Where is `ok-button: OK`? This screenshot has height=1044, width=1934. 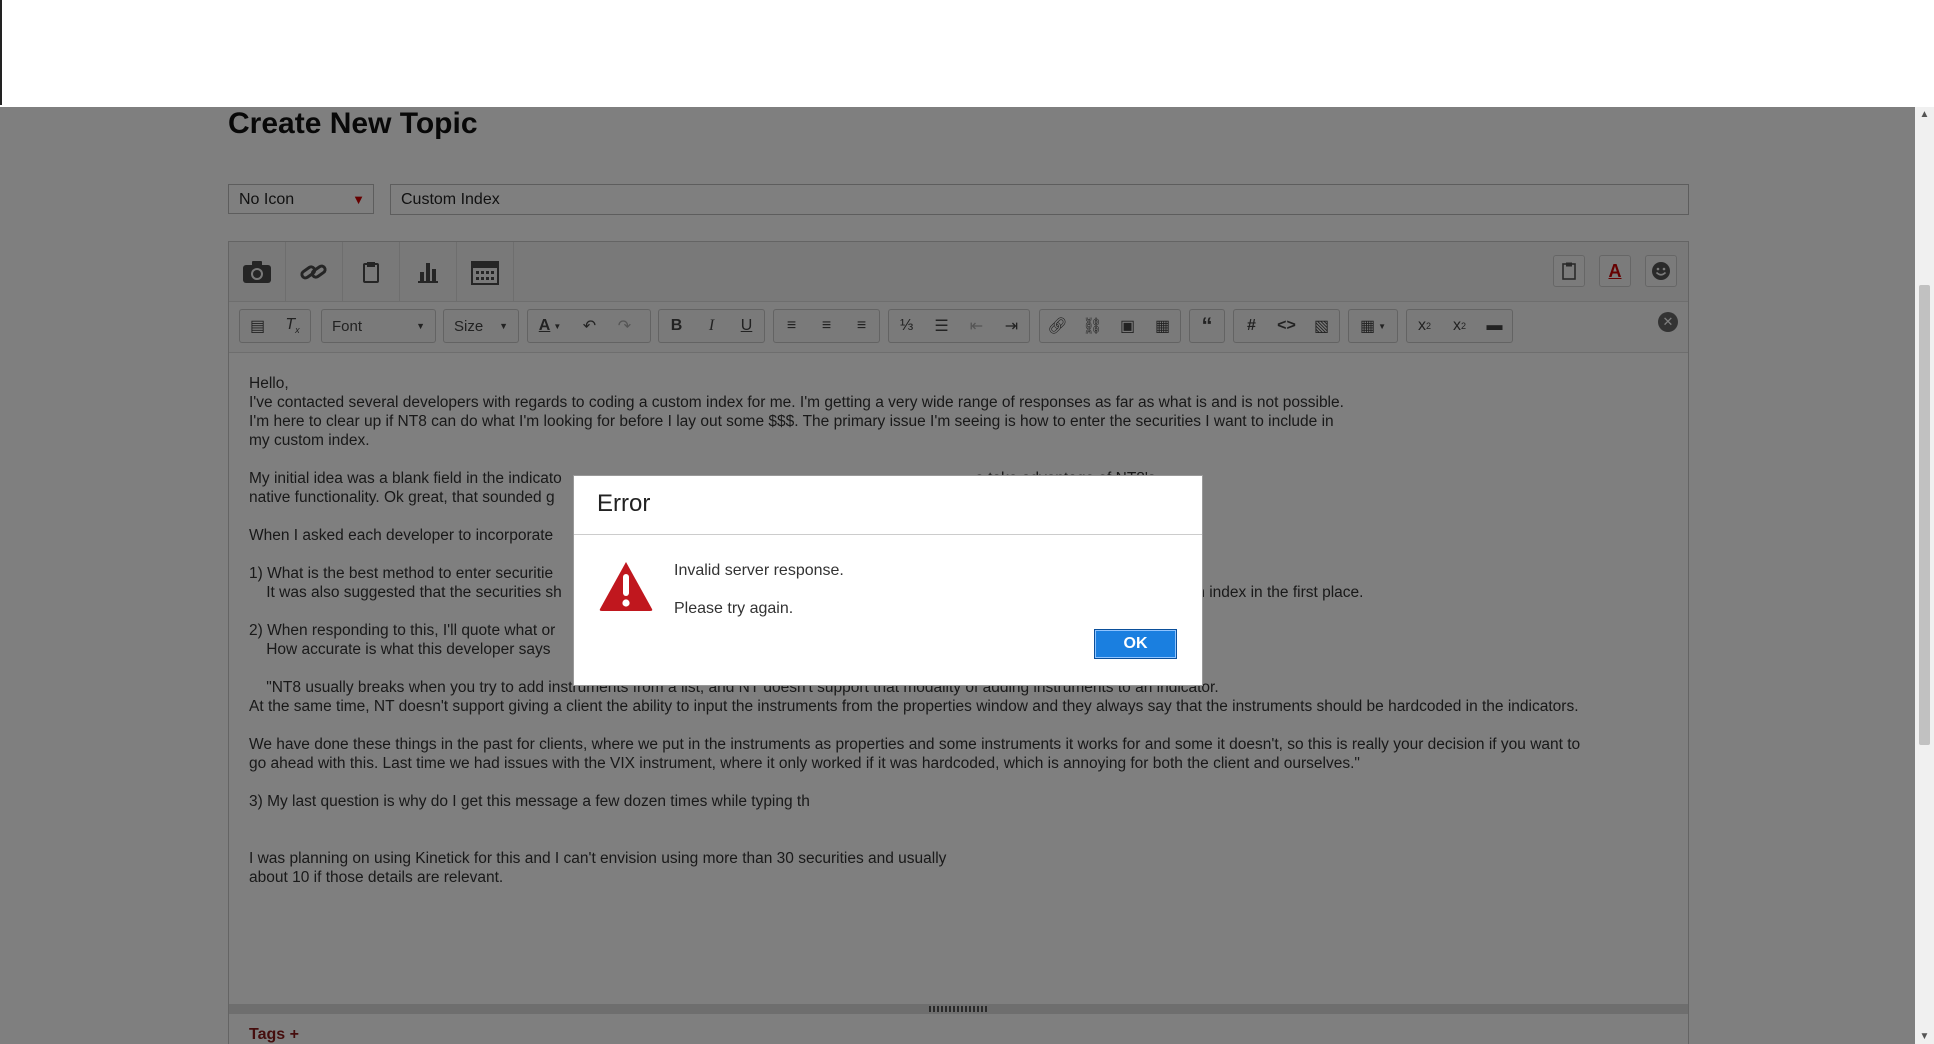
ok-button: OK is located at coordinates (1135, 644).